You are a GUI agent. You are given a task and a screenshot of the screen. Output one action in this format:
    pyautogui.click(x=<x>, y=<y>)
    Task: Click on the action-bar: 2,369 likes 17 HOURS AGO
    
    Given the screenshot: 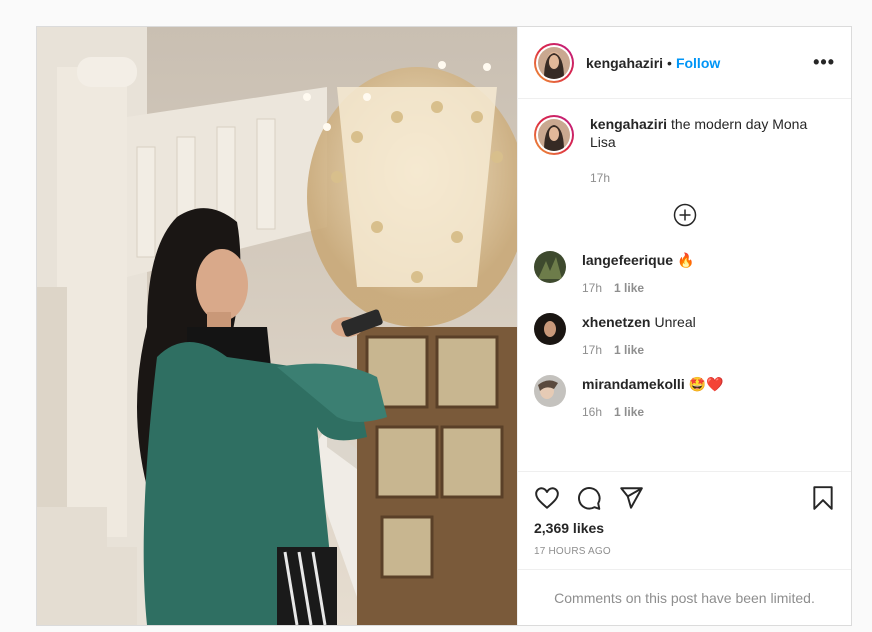 What is the action you would take?
    pyautogui.click(x=684, y=520)
    